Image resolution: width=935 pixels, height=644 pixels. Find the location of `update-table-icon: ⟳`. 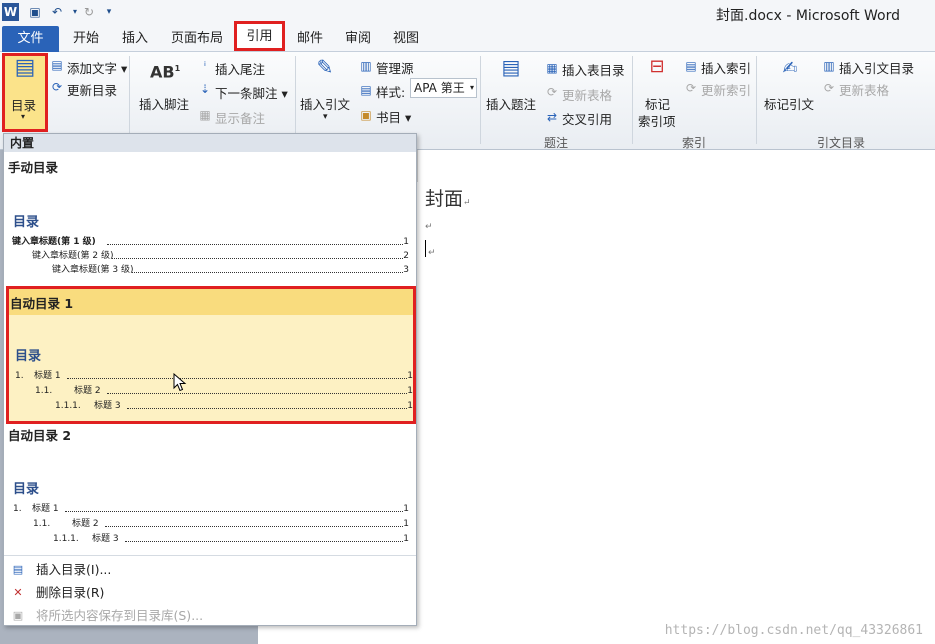

update-table-icon: ⟳ is located at coordinates (552, 92).